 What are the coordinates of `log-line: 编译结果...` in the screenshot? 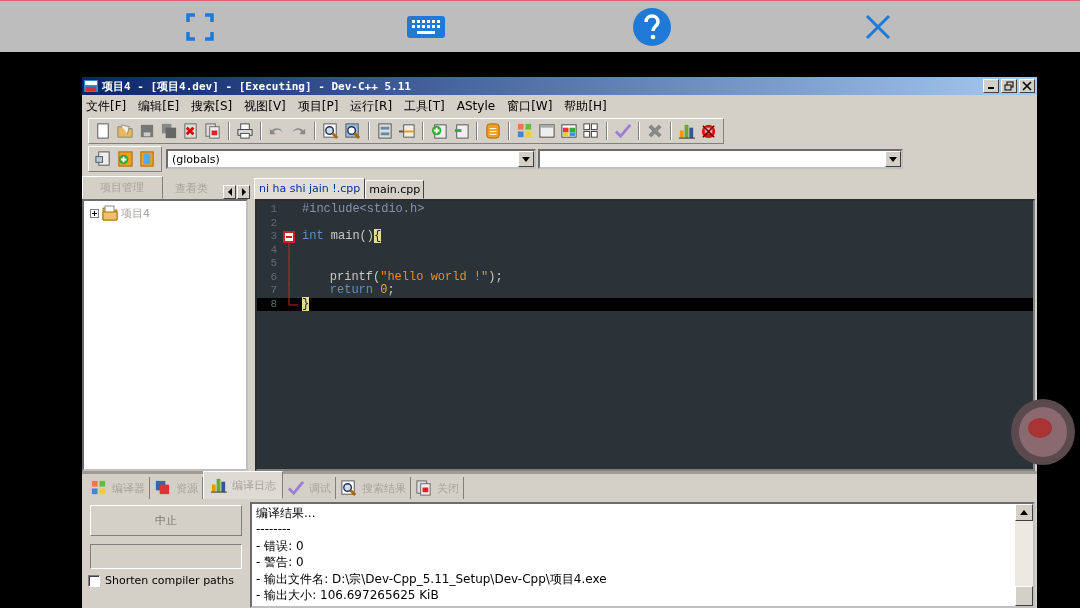 It's located at (286, 513).